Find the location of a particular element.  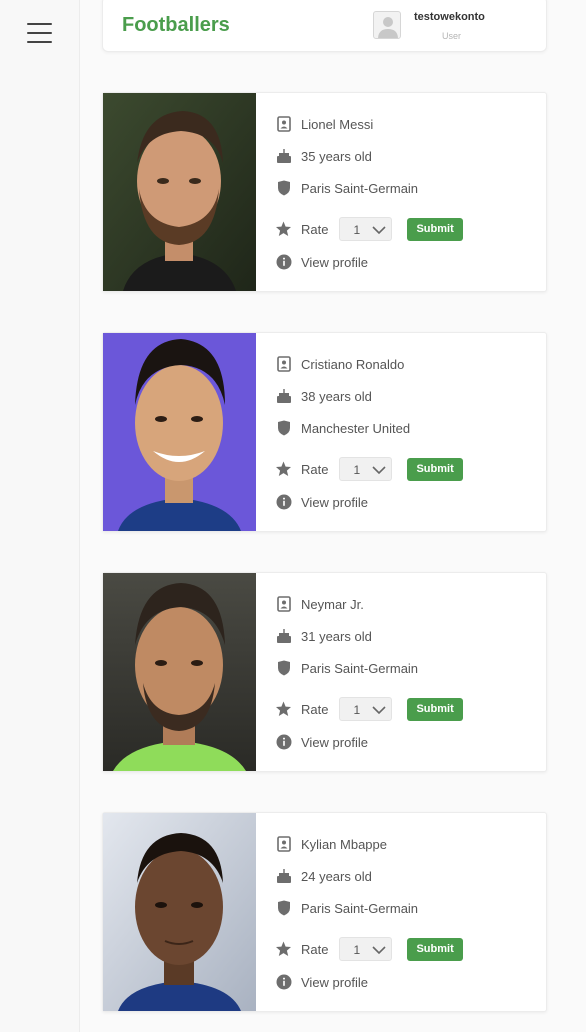

player-age: 35 years old is located at coordinates (336, 156).